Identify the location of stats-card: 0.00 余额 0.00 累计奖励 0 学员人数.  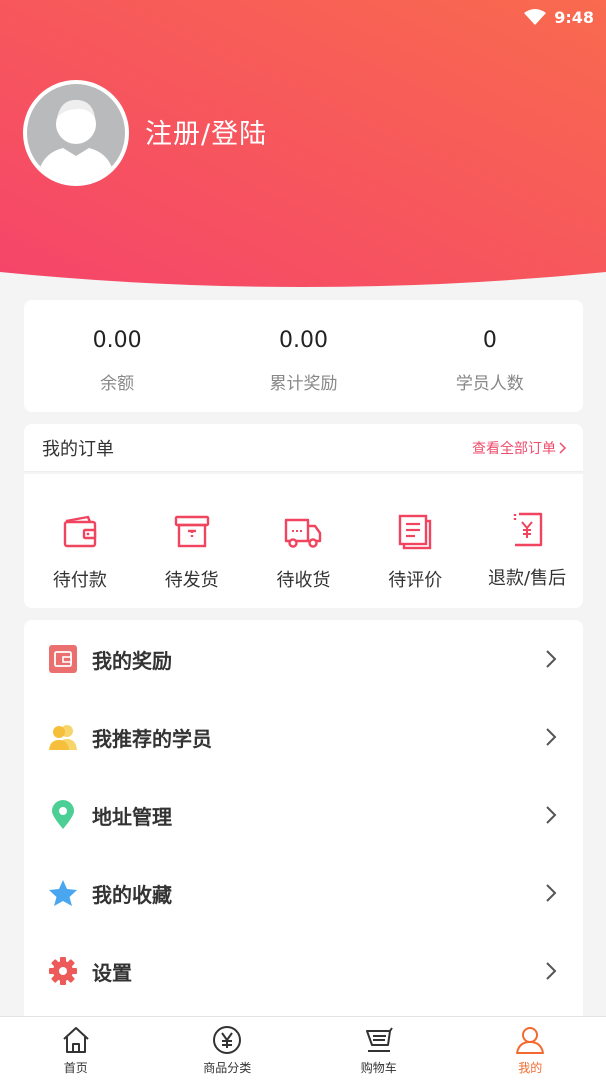
(303, 356).